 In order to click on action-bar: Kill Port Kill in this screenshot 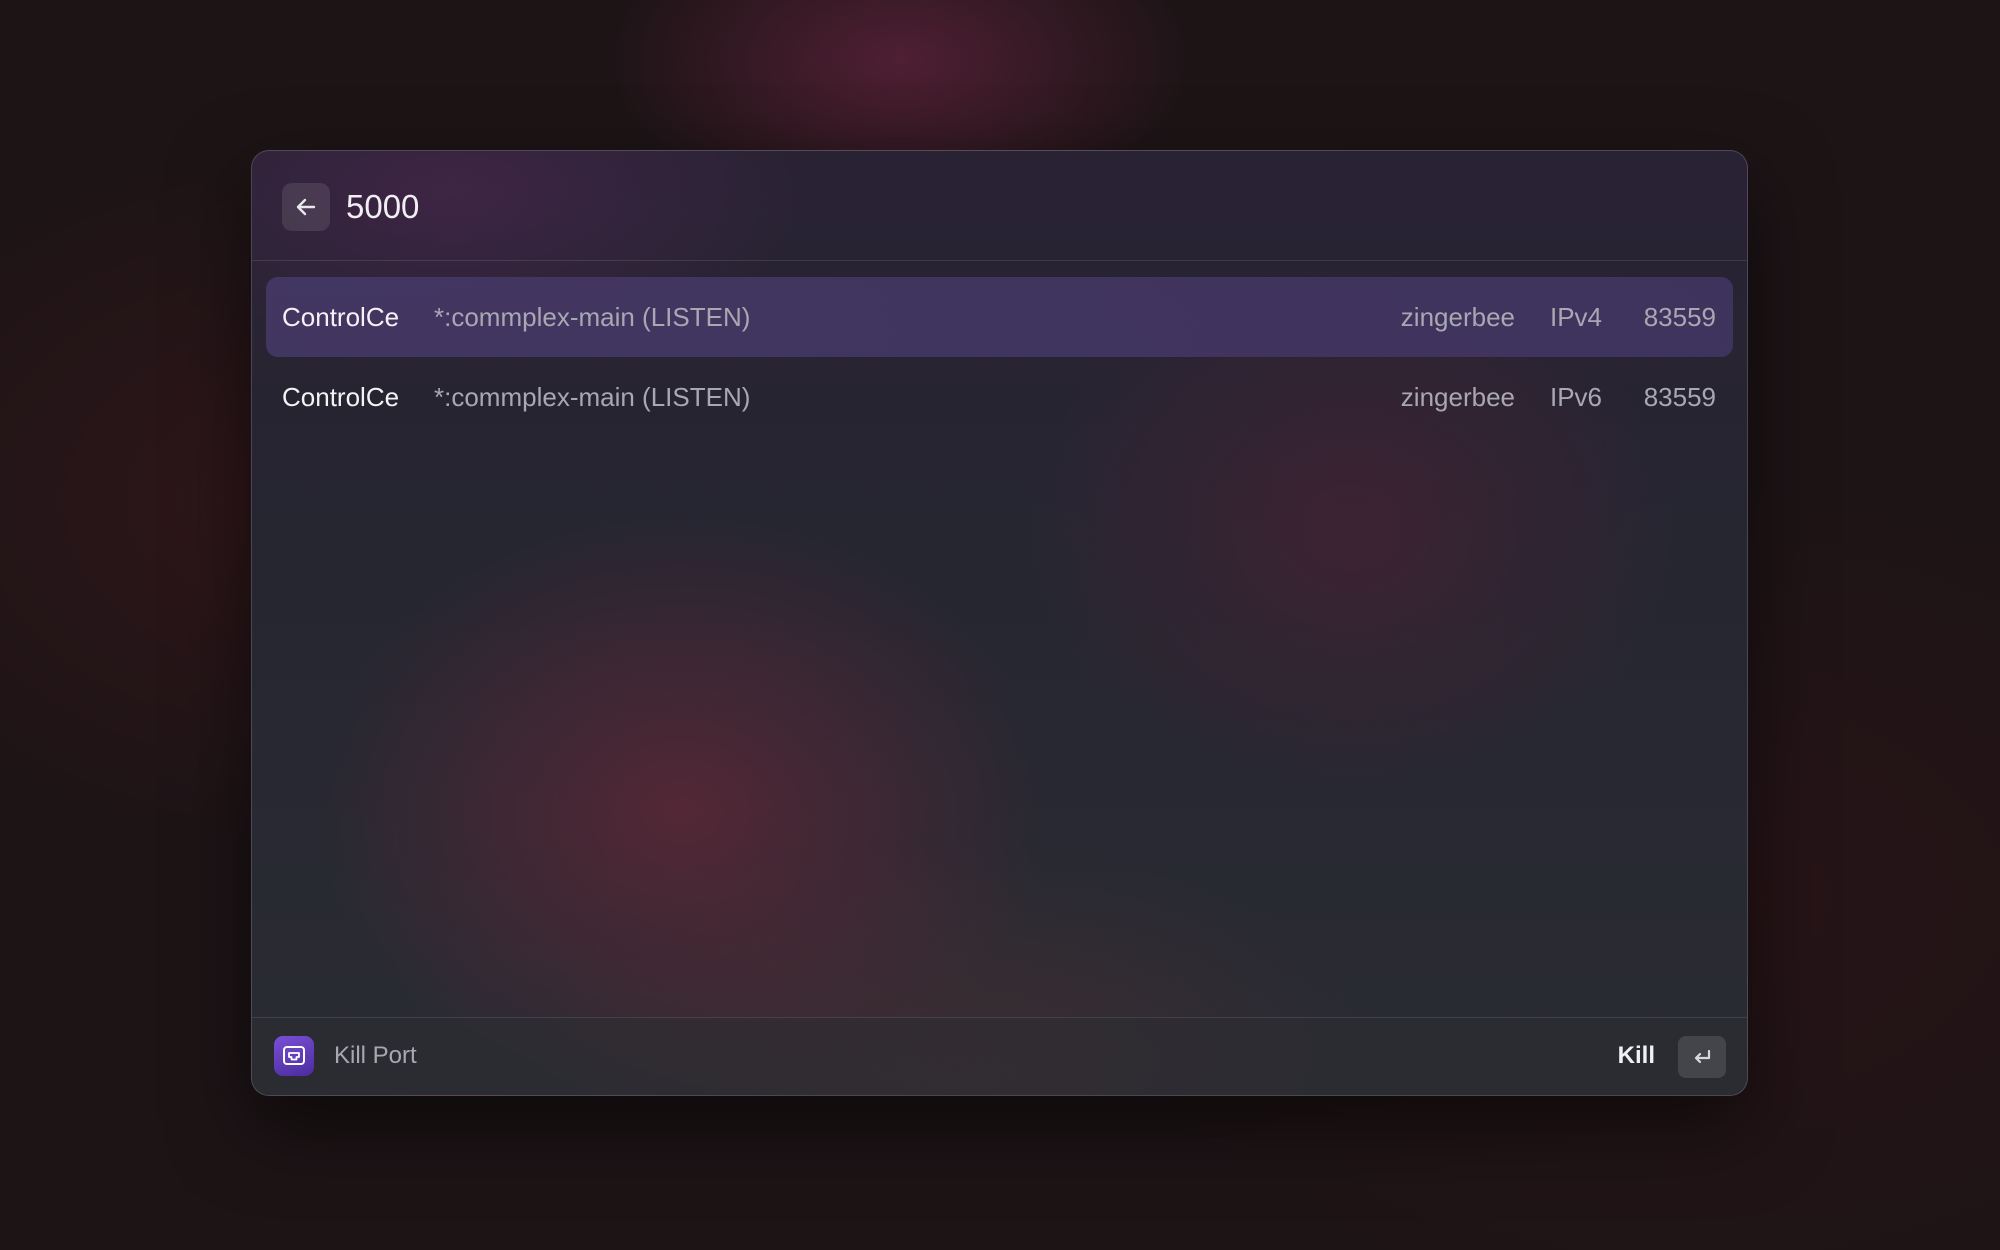, I will do `click(999, 1056)`.